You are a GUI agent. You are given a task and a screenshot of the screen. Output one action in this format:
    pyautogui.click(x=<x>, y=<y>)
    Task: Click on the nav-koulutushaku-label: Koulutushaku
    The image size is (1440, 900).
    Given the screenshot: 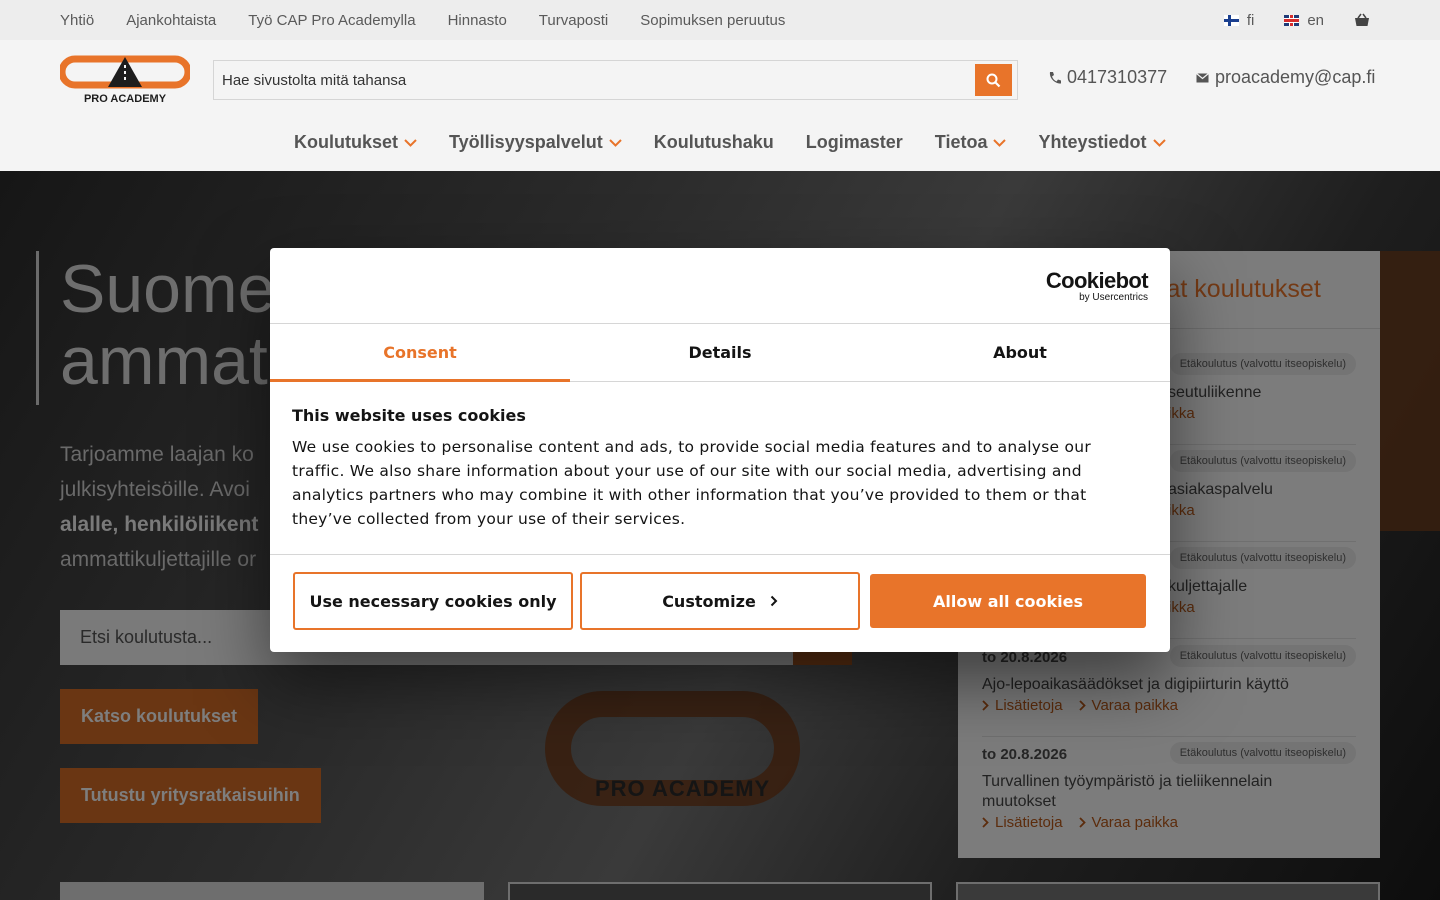 What is the action you would take?
    pyautogui.click(x=713, y=142)
    